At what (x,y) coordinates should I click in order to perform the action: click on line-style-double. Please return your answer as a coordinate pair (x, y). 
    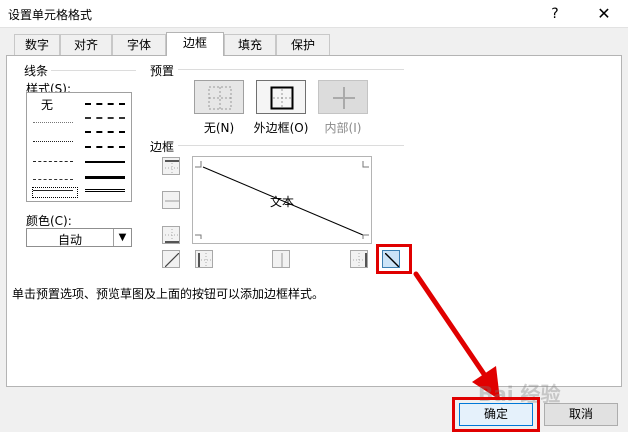
    Looking at the image, I should click on (105, 190).